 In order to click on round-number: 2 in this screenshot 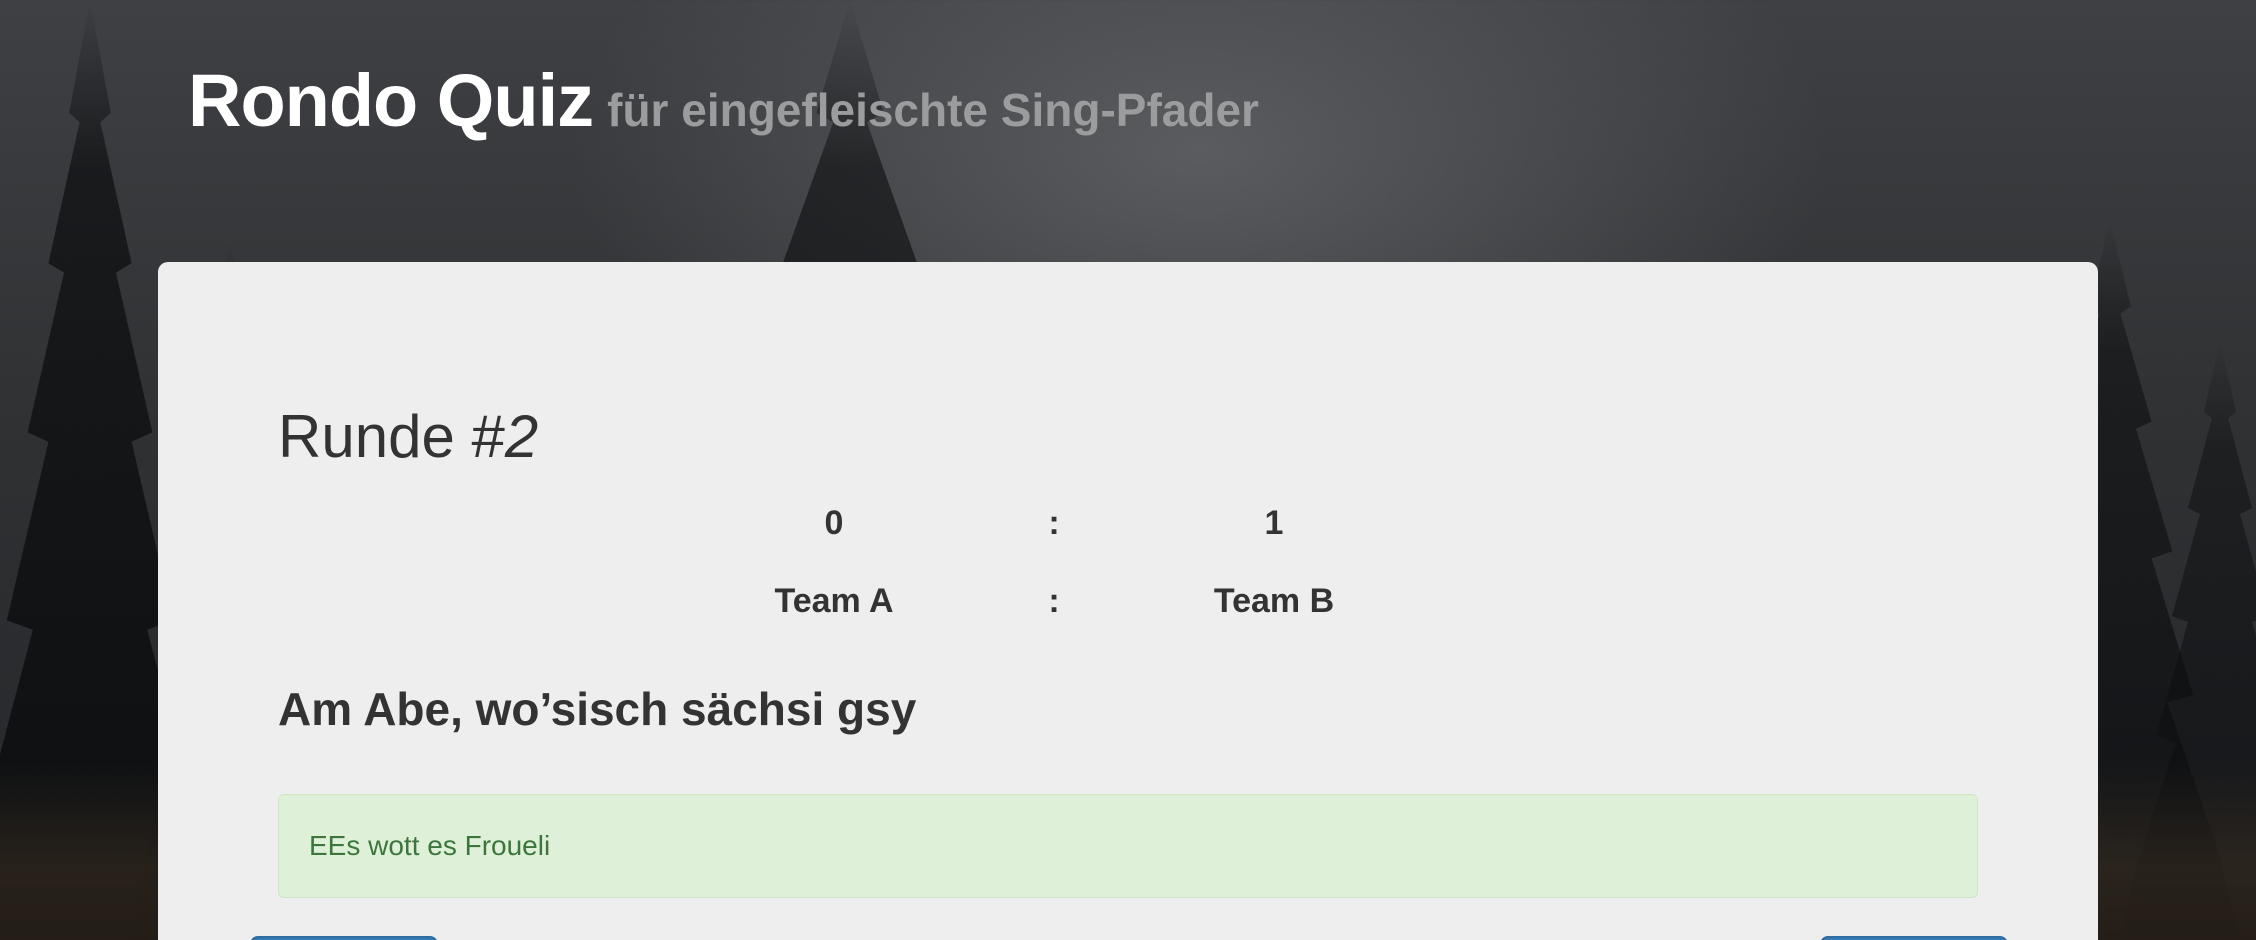, I will do `click(521, 436)`.